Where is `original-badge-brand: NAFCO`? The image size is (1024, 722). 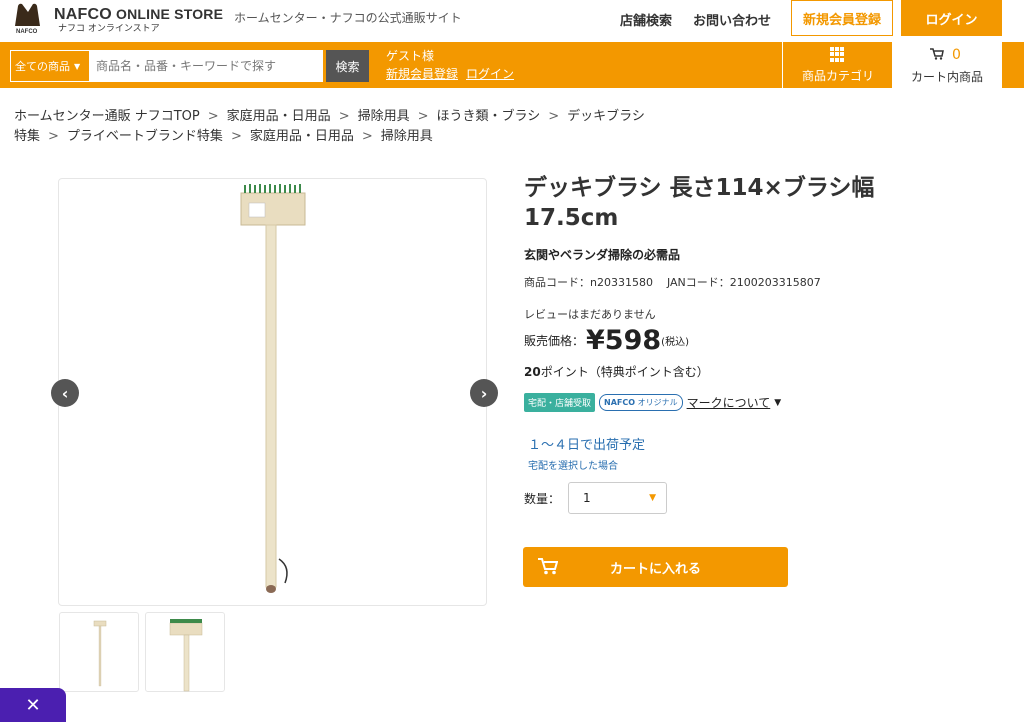 original-badge-brand: NAFCO is located at coordinates (620, 402).